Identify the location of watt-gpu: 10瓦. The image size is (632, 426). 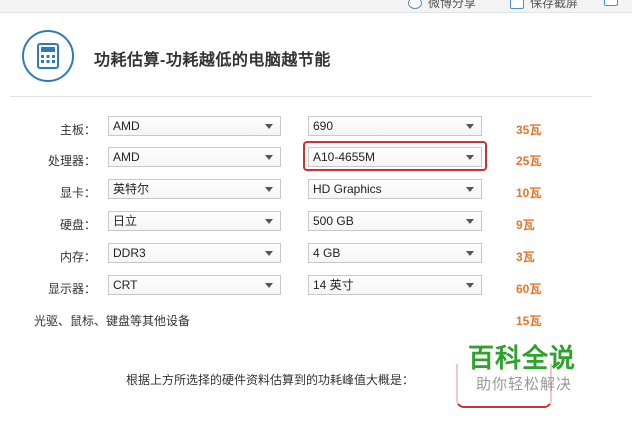
(529, 193).